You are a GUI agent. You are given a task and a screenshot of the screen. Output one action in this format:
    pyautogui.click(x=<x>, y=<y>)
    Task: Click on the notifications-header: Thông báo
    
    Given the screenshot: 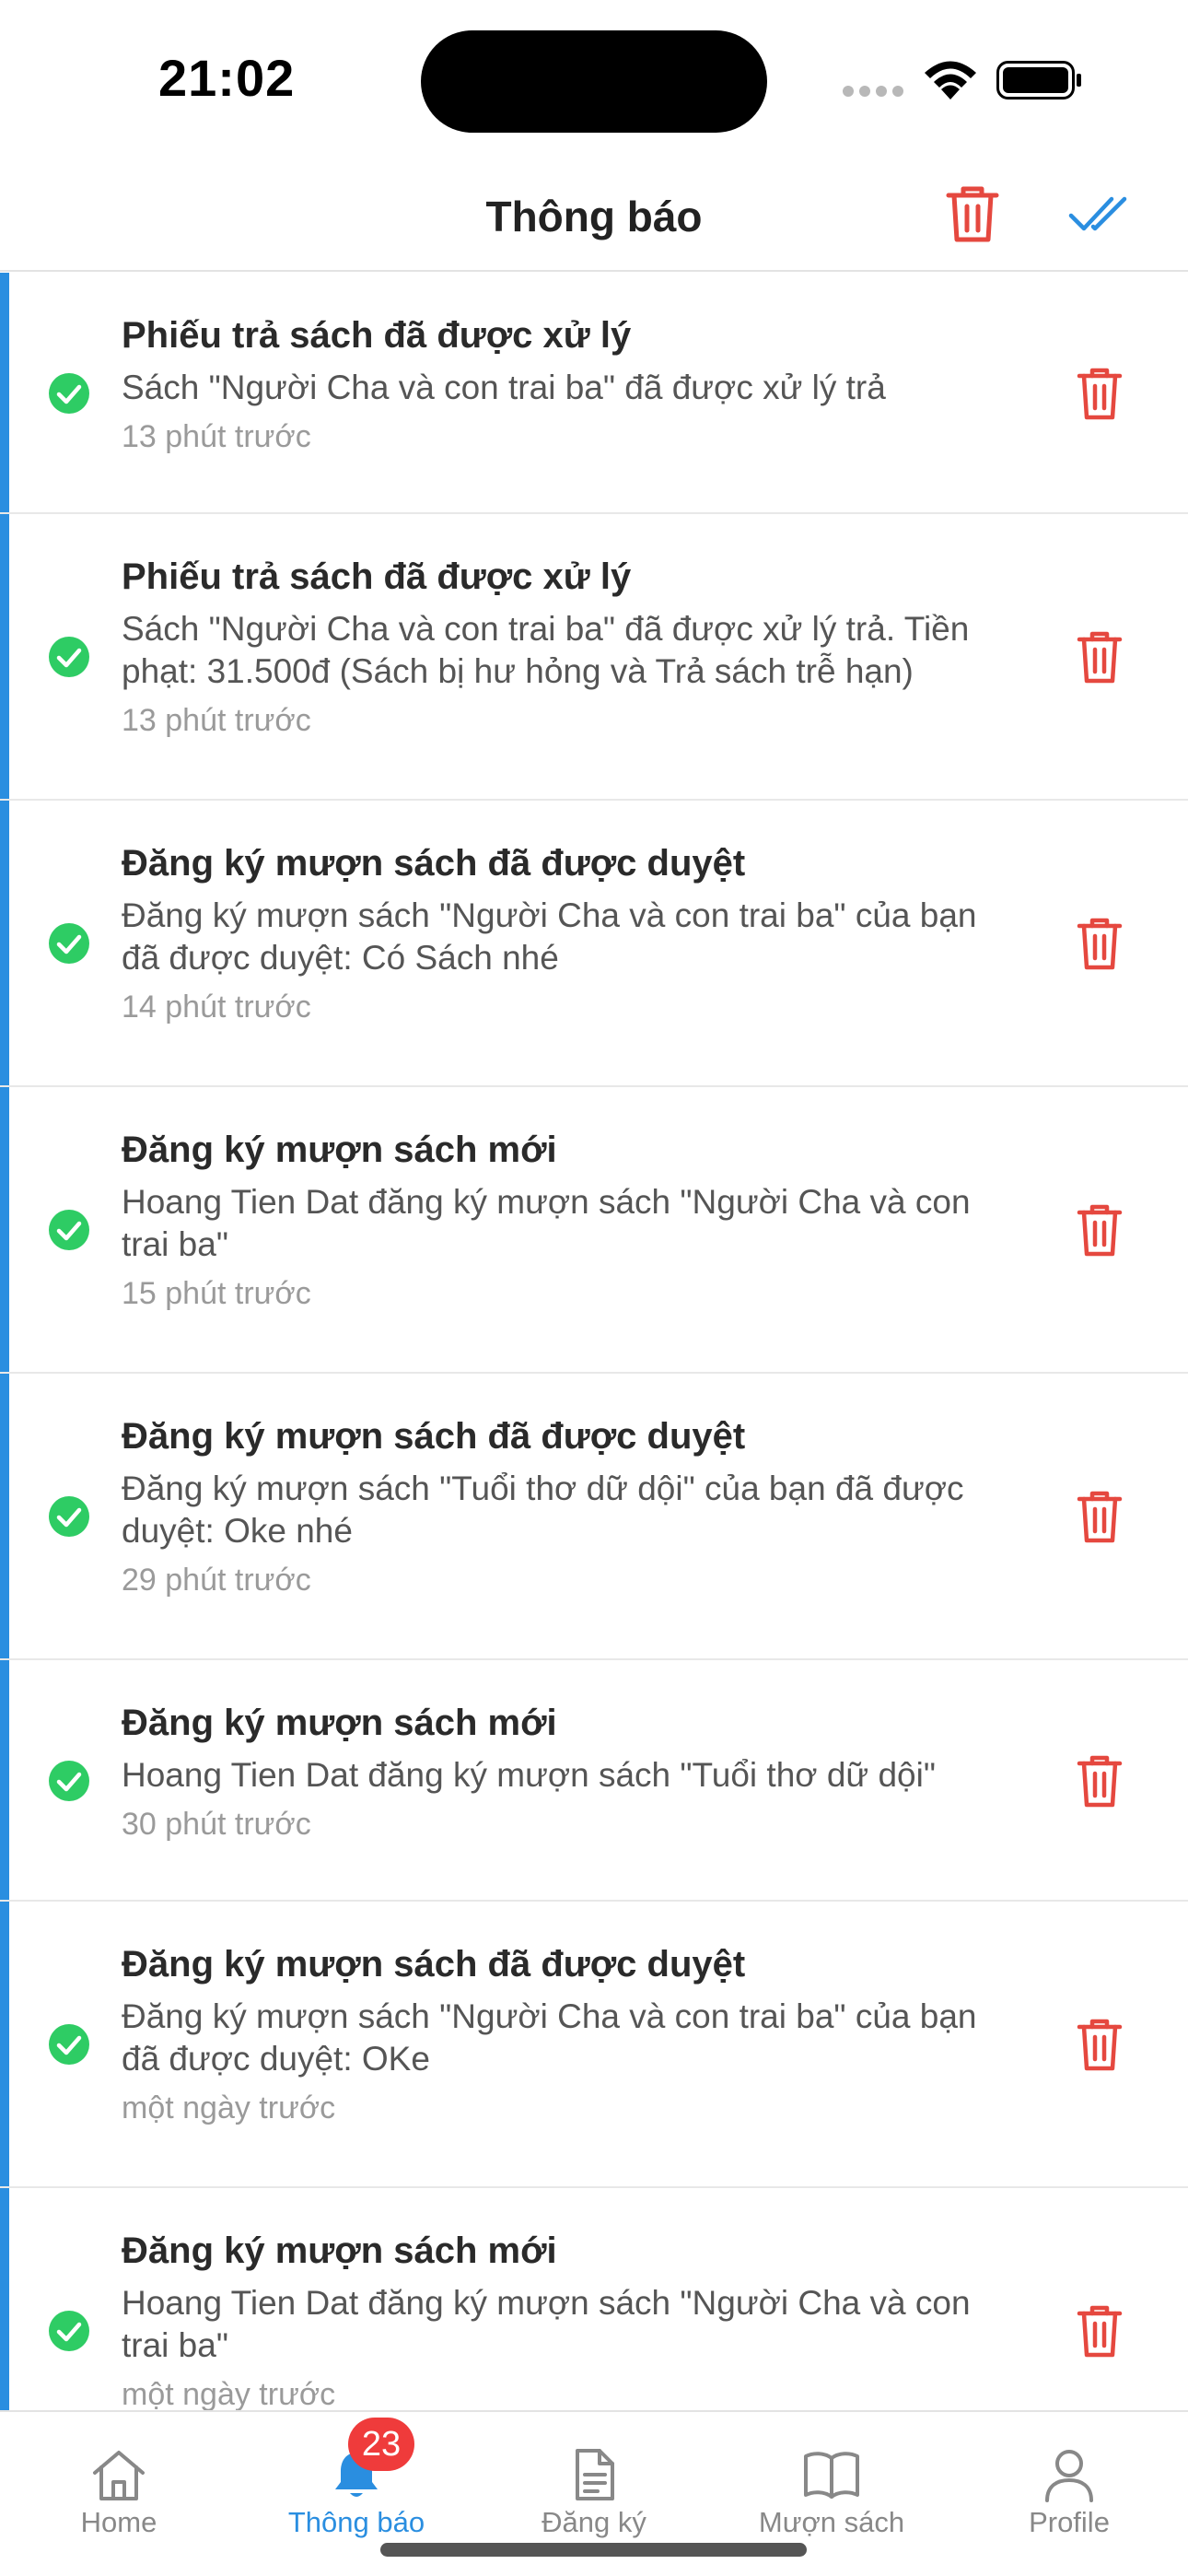 What is the action you would take?
    pyautogui.click(x=594, y=214)
    